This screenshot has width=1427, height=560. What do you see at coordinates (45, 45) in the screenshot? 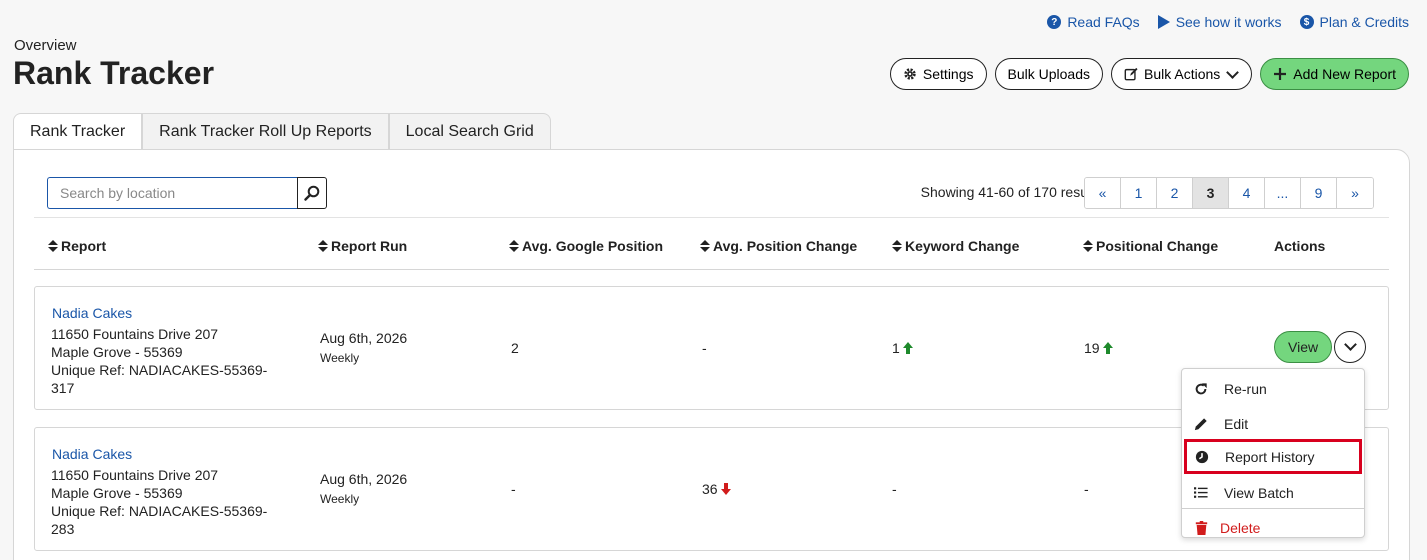
I see `breadcrumb: Overview` at bounding box center [45, 45].